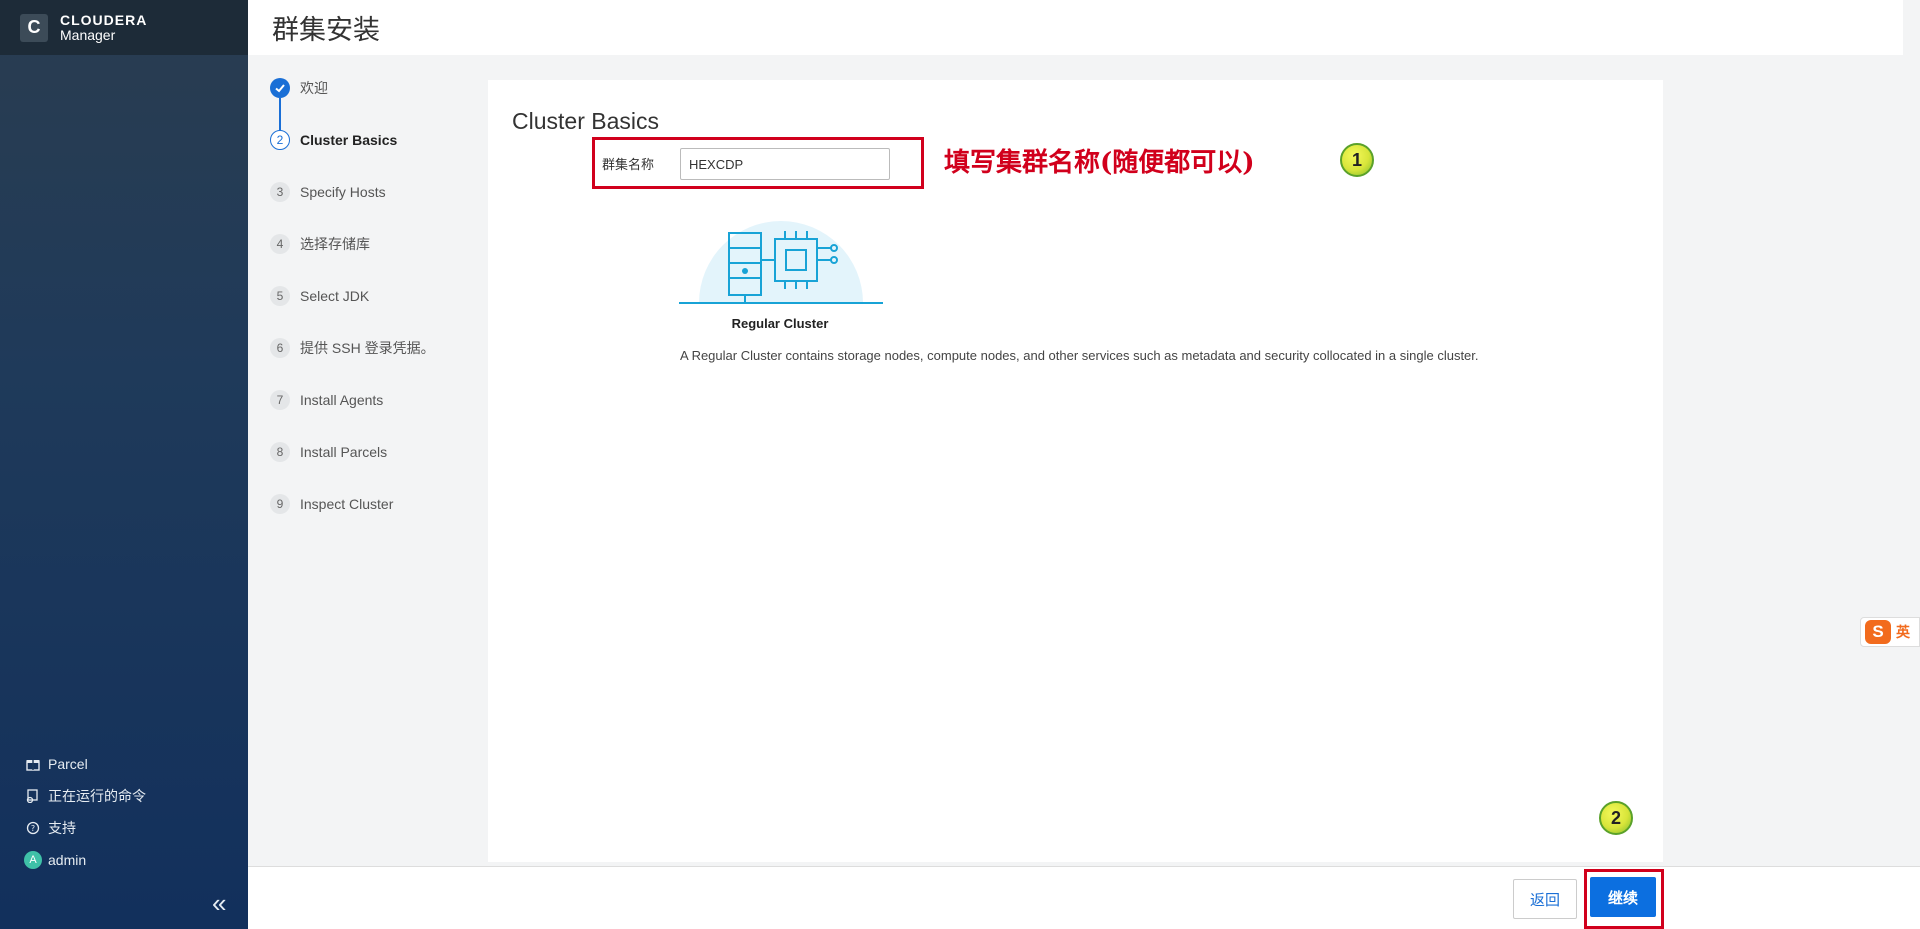  Describe the element at coordinates (335, 244) in the screenshot. I see `step-label: 选择存储库` at that location.